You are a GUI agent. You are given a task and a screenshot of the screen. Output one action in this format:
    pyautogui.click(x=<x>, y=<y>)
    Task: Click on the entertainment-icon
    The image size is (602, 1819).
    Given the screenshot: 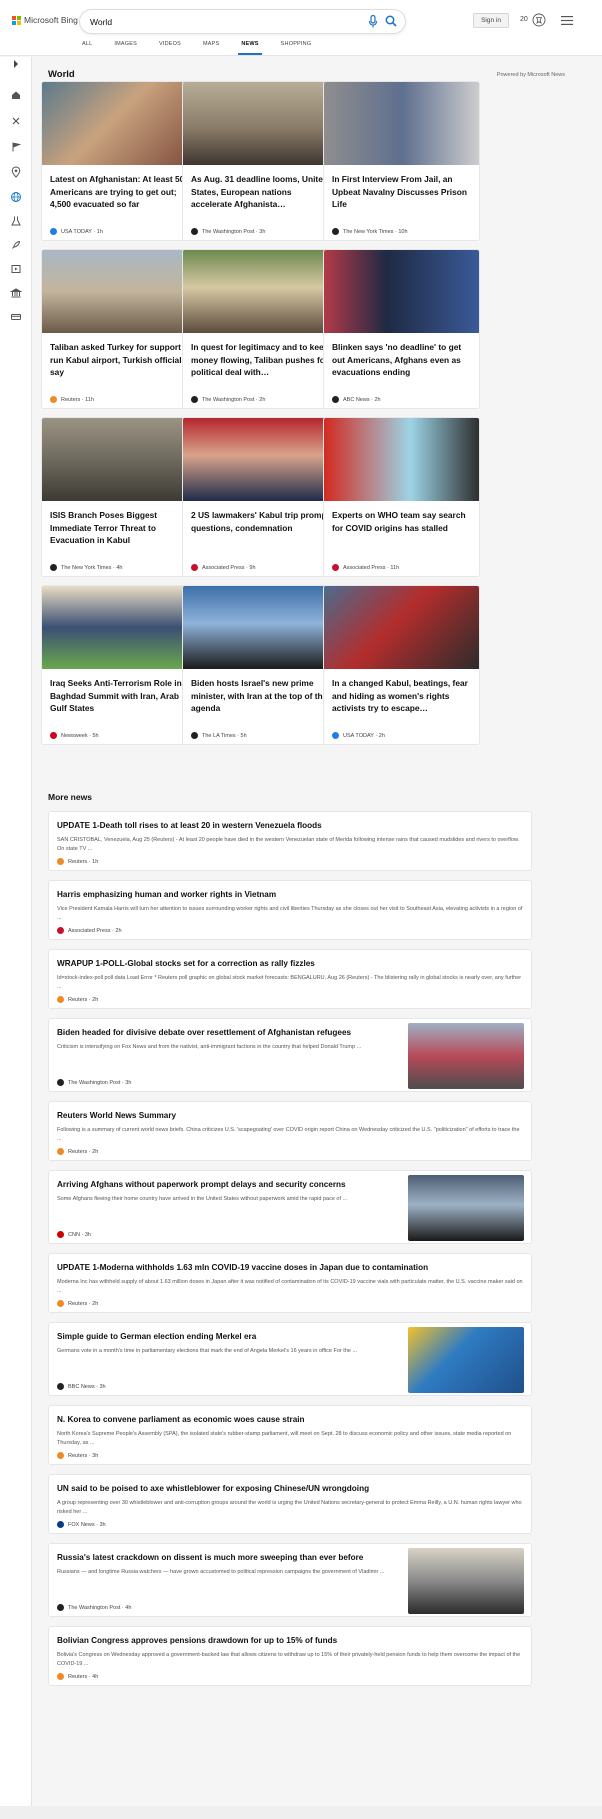 What is the action you would take?
    pyautogui.click(x=16, y=269)
    